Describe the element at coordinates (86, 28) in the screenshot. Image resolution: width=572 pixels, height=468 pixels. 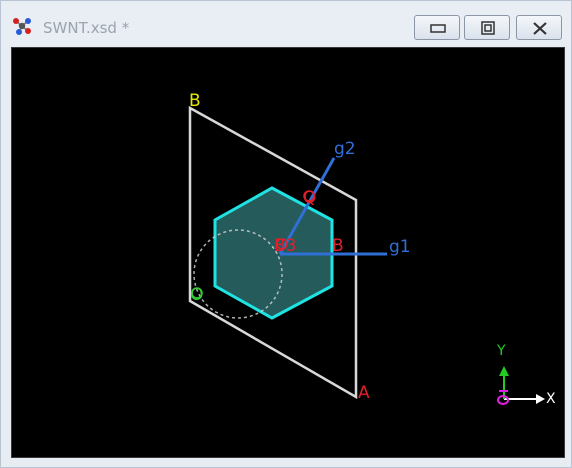
I see `window-title: SWNT.xsd *` at that location.